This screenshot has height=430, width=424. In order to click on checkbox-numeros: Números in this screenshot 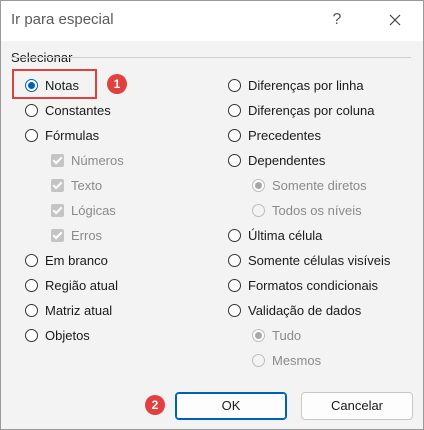, I will do `click(87, 160)`.